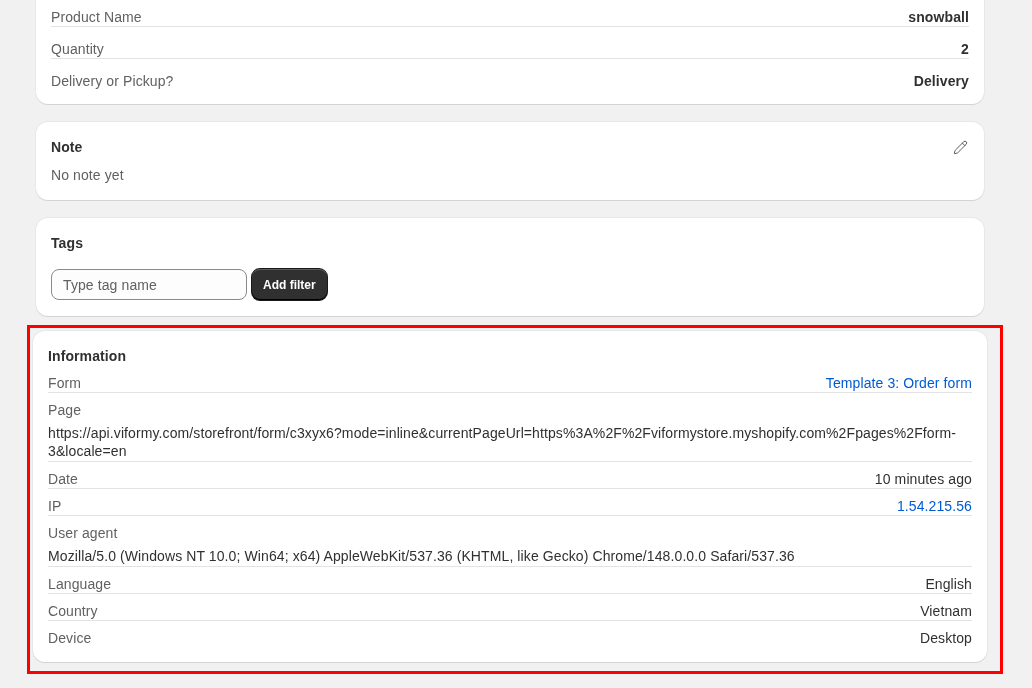  I want to click on field-label: Product Name, so click(96, 17).